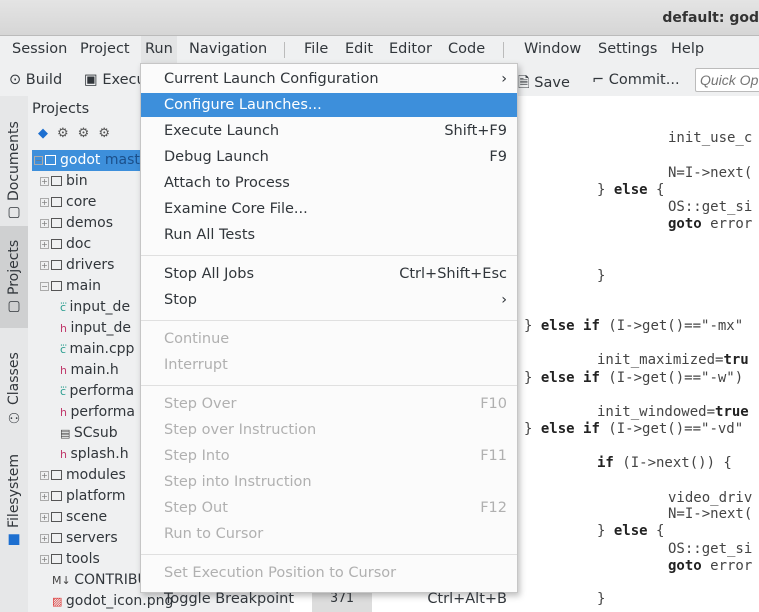 This screenshot has width=759, height=612. I want to click on tree-item-label: input_de, so click(100, 307).